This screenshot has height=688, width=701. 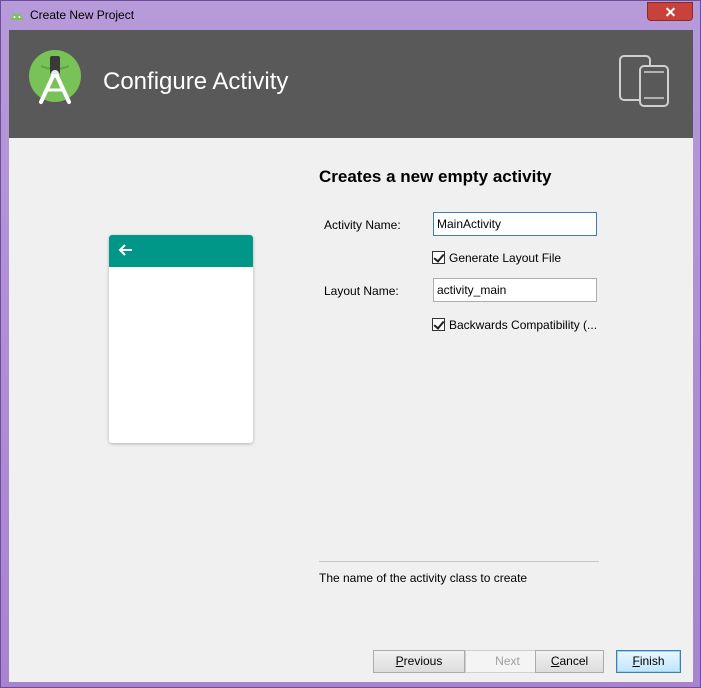 What do you see at coordinates (505, 258) in the screenshot?
I see `generate-layout-label: Generate Layout File` at bounding box center [505, 258].